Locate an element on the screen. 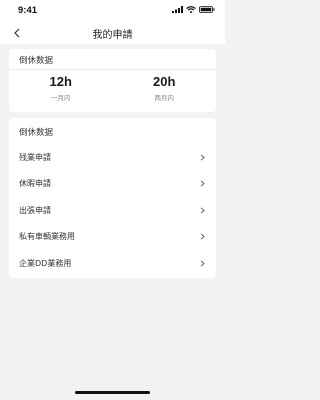 This screenshot has width=320, height=400. status-time: 9:41 is located at coordinates (28, 10).